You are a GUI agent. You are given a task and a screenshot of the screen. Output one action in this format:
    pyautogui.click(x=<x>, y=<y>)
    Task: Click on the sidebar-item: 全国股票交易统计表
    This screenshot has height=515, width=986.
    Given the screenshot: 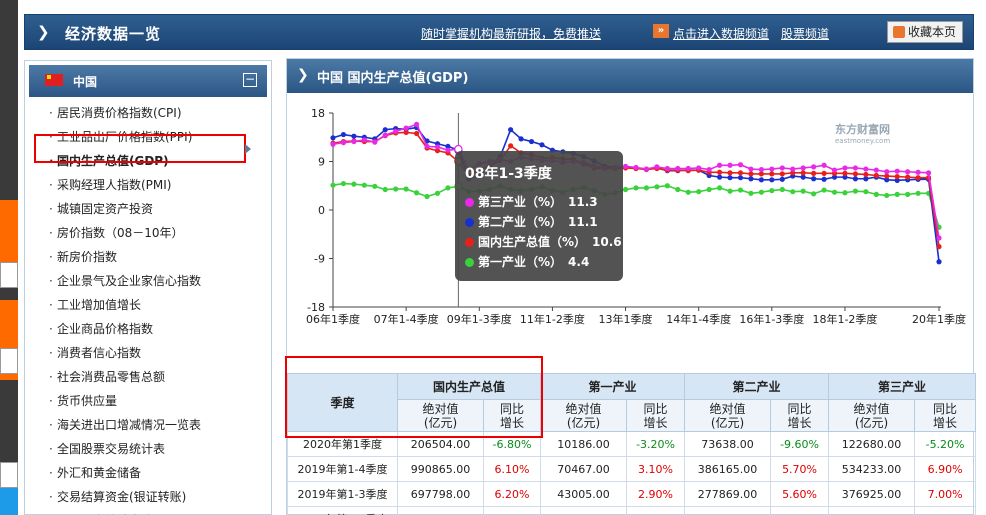 What is the action you would take?
    pyautogui.click(x=160, y=449)
    